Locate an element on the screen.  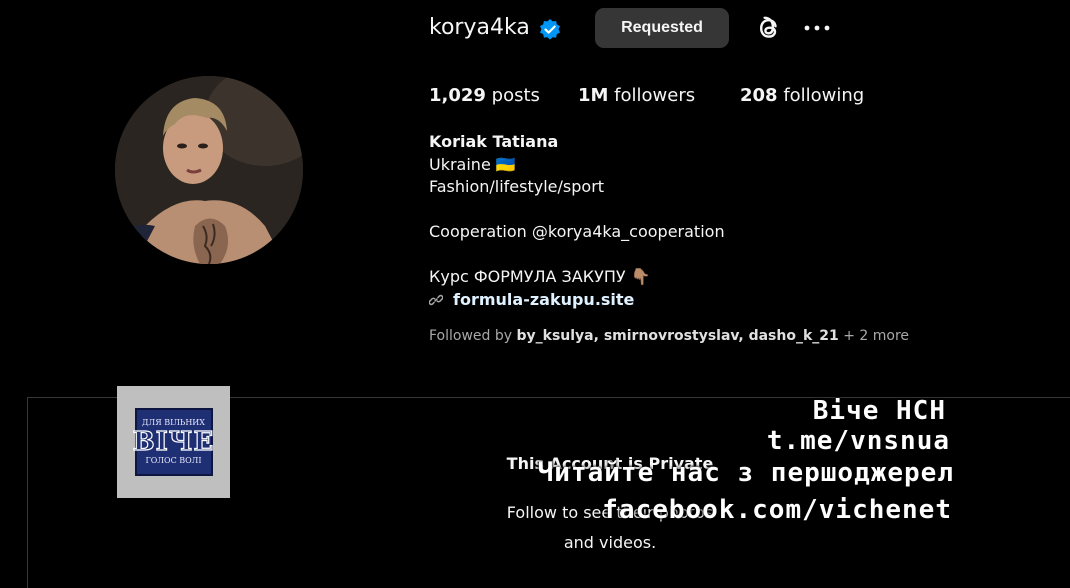
link-icon is located at coordinates (436, 300).